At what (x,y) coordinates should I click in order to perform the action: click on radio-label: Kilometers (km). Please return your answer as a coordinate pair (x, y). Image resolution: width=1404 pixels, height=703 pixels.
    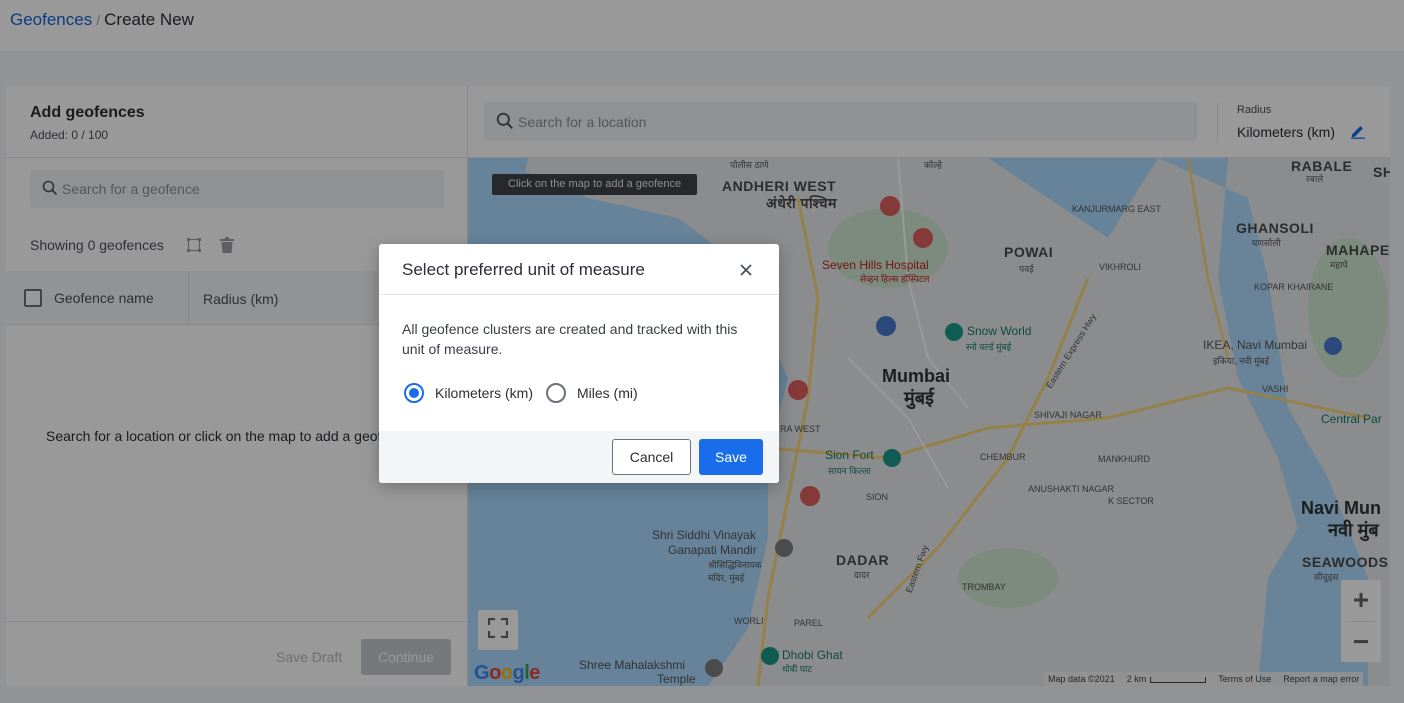
    Looking at the image, I should click on (484, 393).